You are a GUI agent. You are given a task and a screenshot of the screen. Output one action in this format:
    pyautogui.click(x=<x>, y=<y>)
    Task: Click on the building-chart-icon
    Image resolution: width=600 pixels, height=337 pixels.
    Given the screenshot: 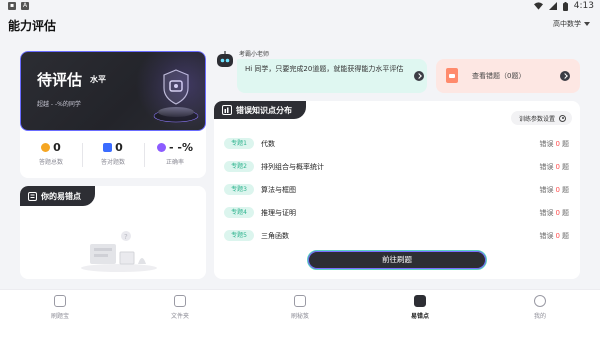 What is the action you would take?
    pyautogui.click(x=227, y=110)
    